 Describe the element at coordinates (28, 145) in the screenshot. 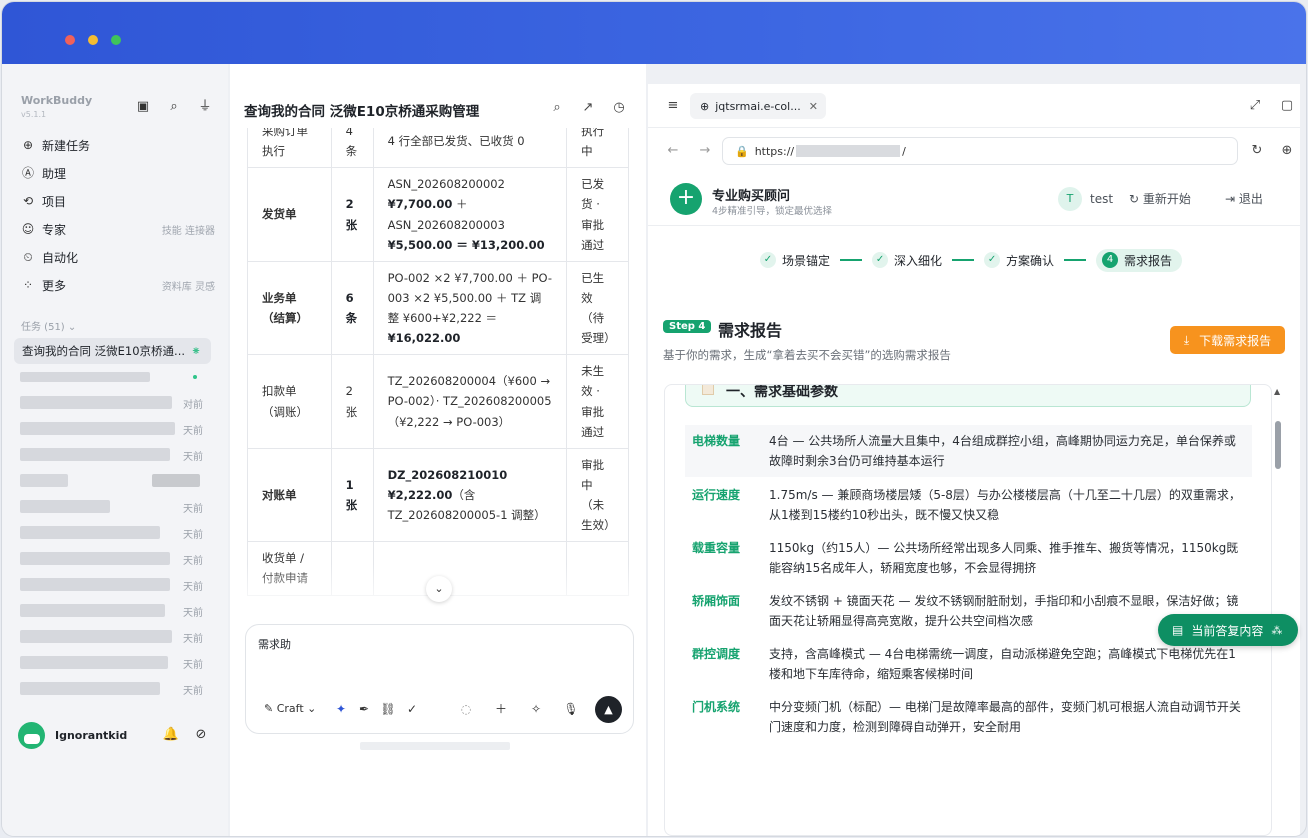

I see `plus-circle-icon: ⊕` at that location.